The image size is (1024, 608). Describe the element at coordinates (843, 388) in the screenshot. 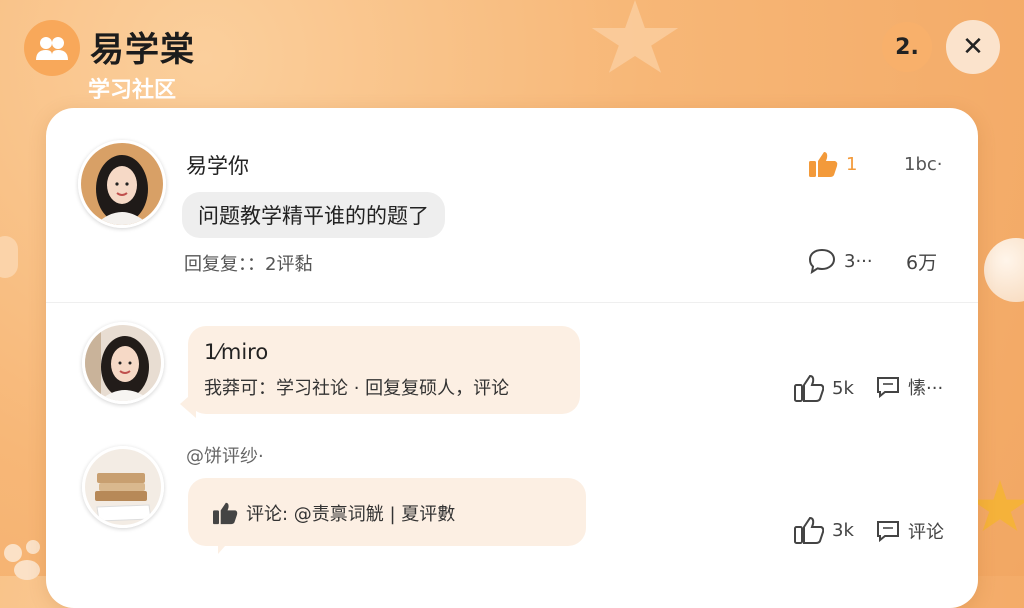

I see `like-count: 5k` at that location.